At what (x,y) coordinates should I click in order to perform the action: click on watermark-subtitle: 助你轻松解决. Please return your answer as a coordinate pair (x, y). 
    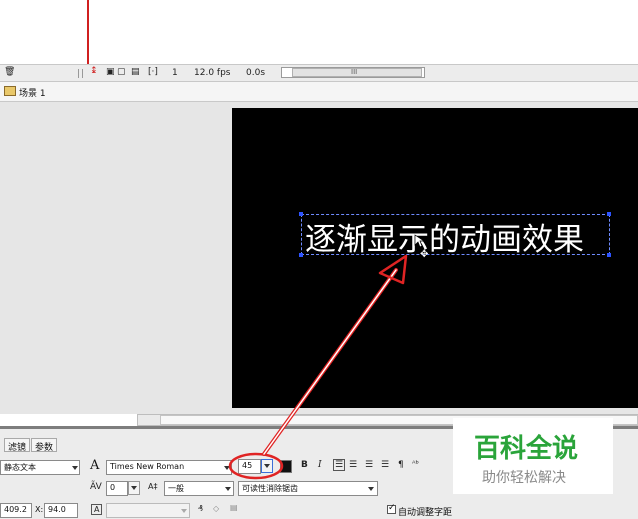
    Looking at the image, I should click on (524, 478).